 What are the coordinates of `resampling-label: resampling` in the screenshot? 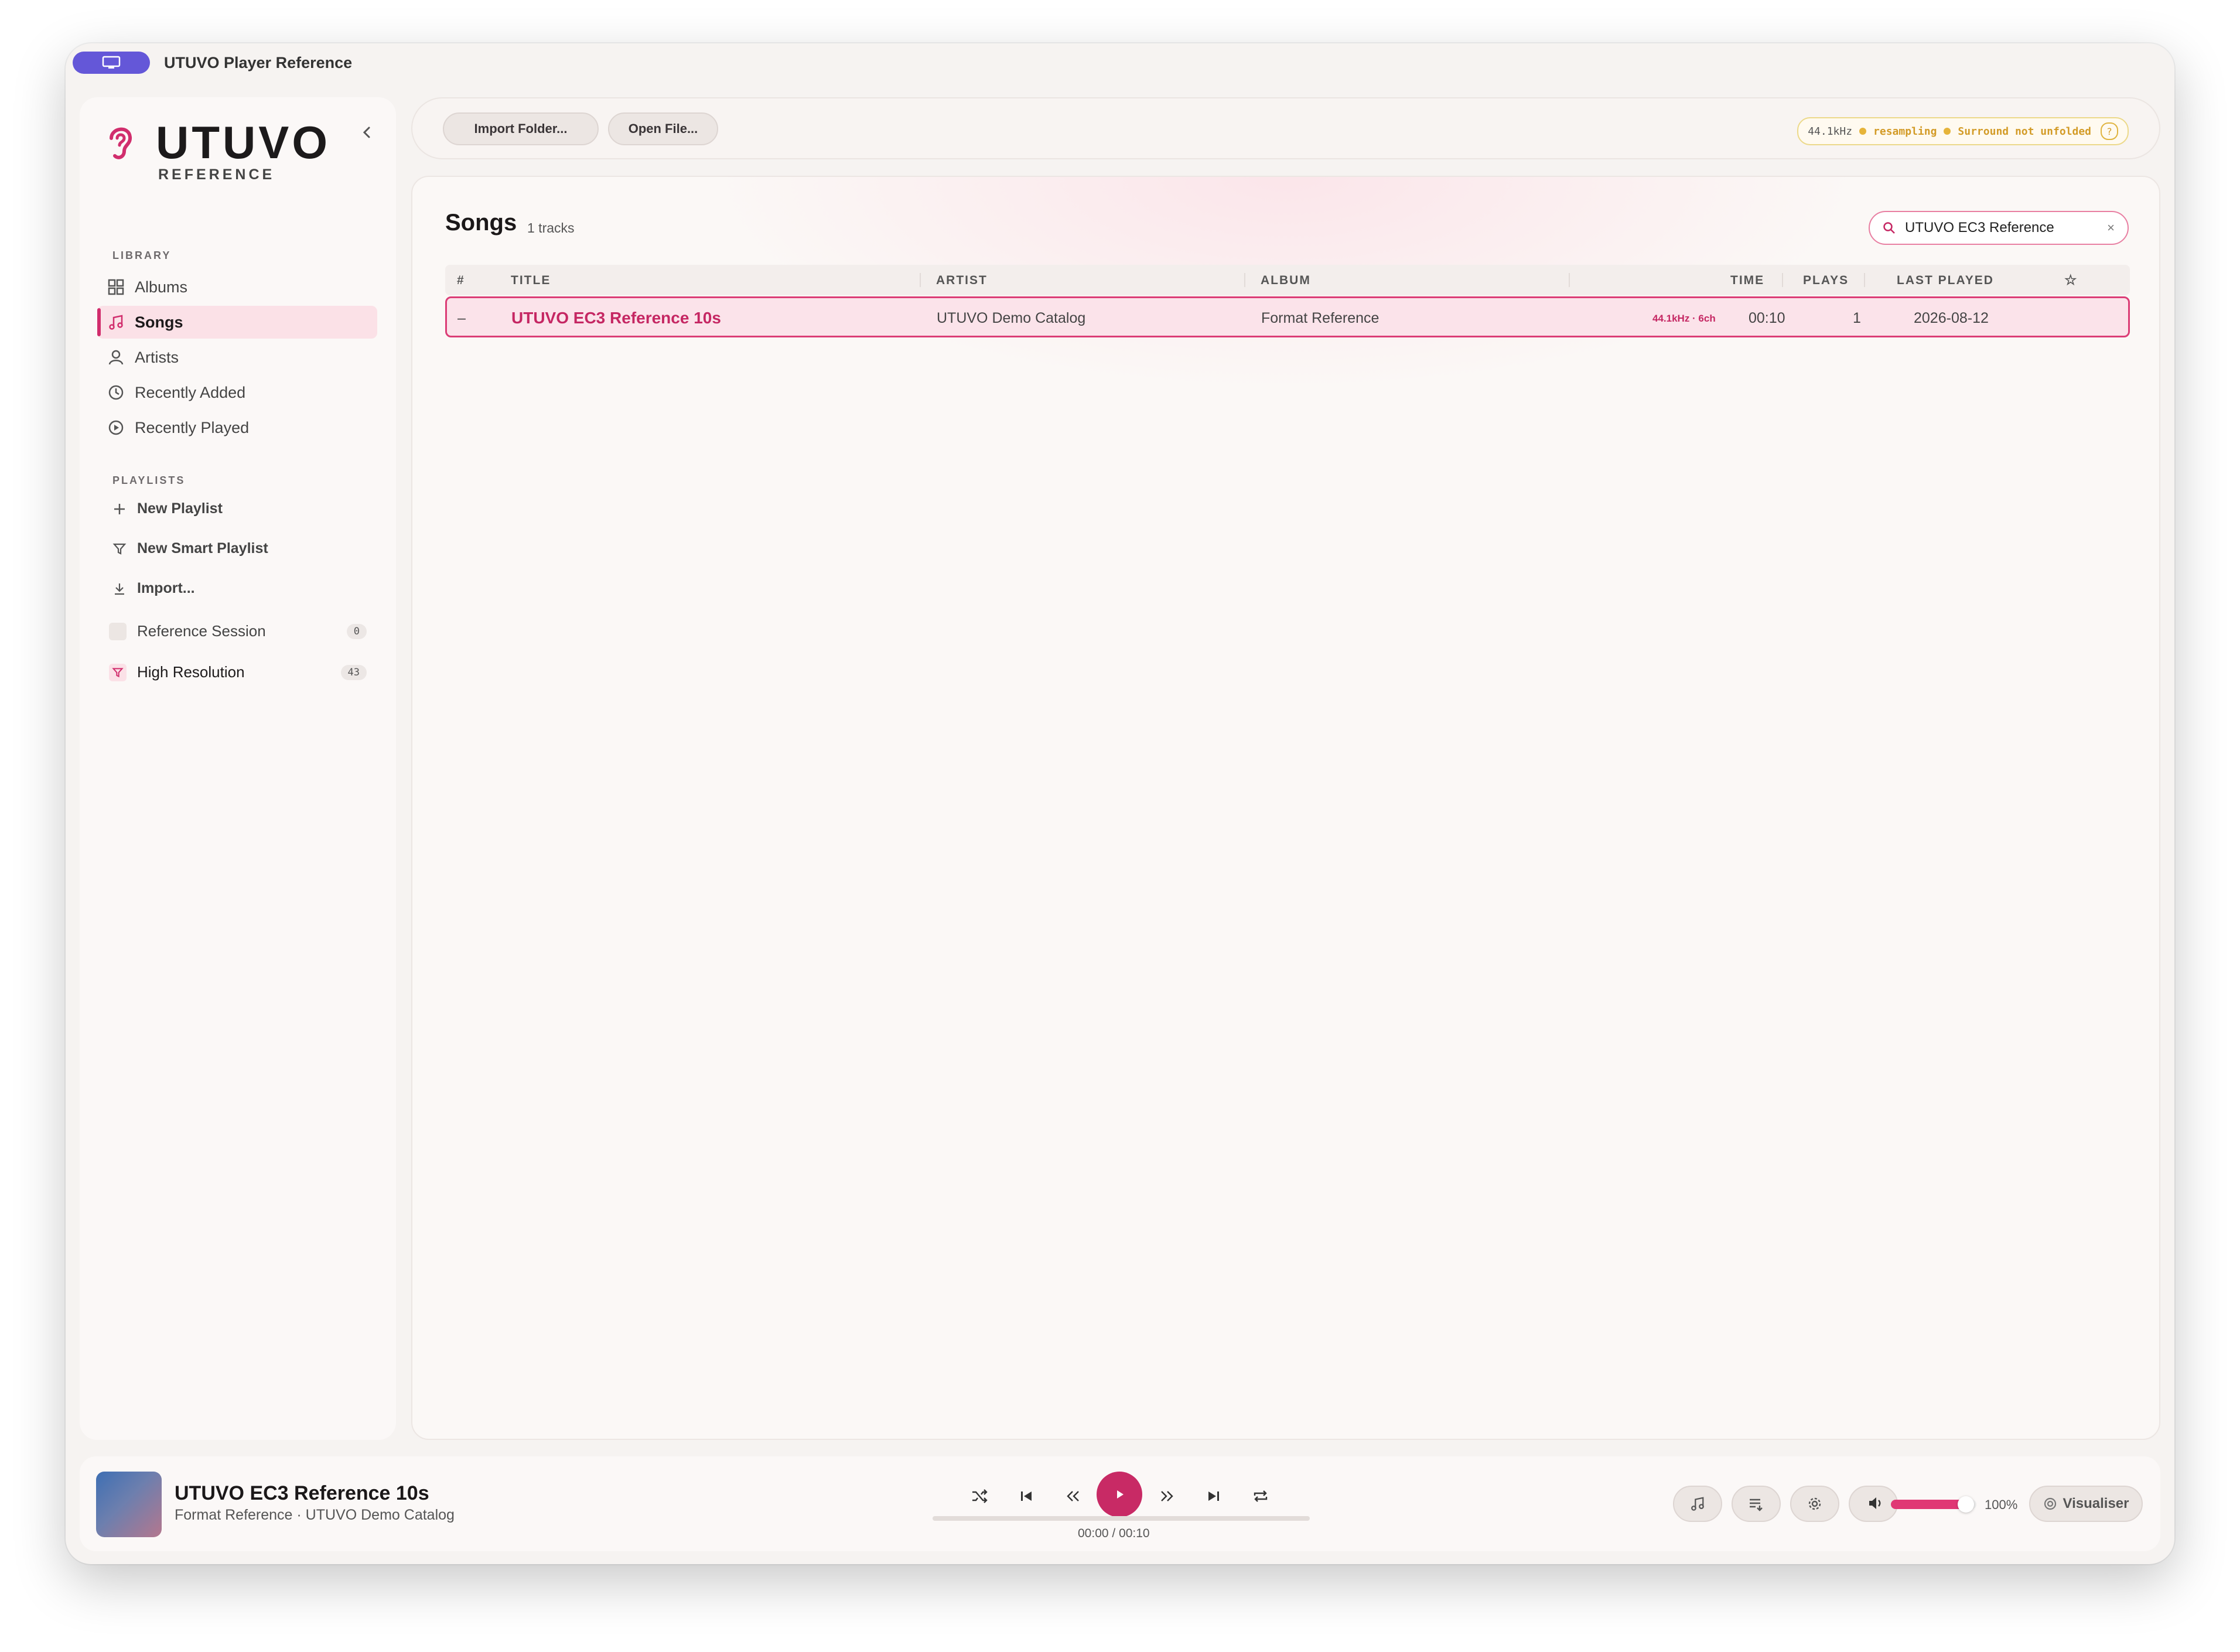 It's located at (1905, 131).